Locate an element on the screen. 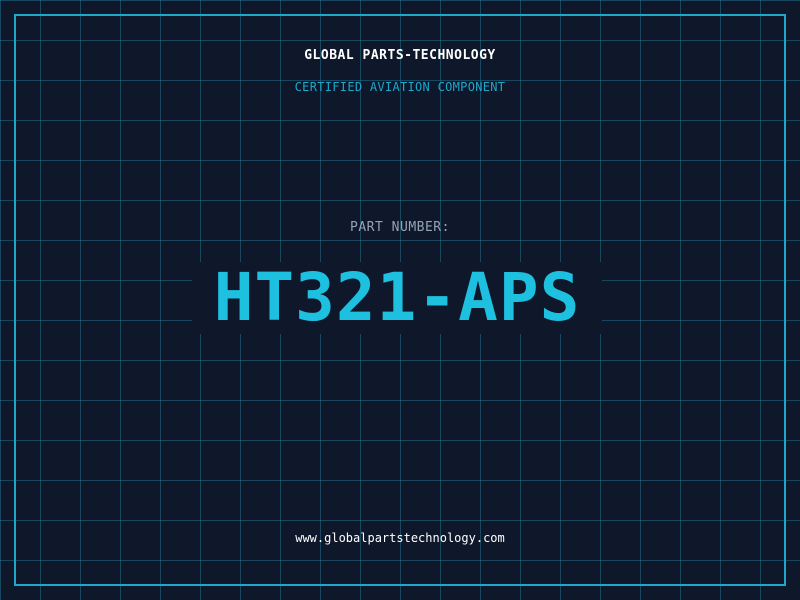 The width and height of the screenshot is (800, 600). part-number-panel: HT321-APS is located at coordinates (397, 298).